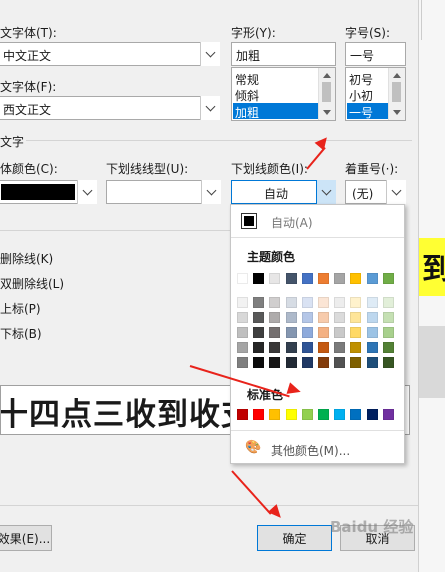 This screenshot has height=572, width=445. Describe the element at coordinates (247, 112) in the screenshot. I see `list-item: 加粗` at that location.